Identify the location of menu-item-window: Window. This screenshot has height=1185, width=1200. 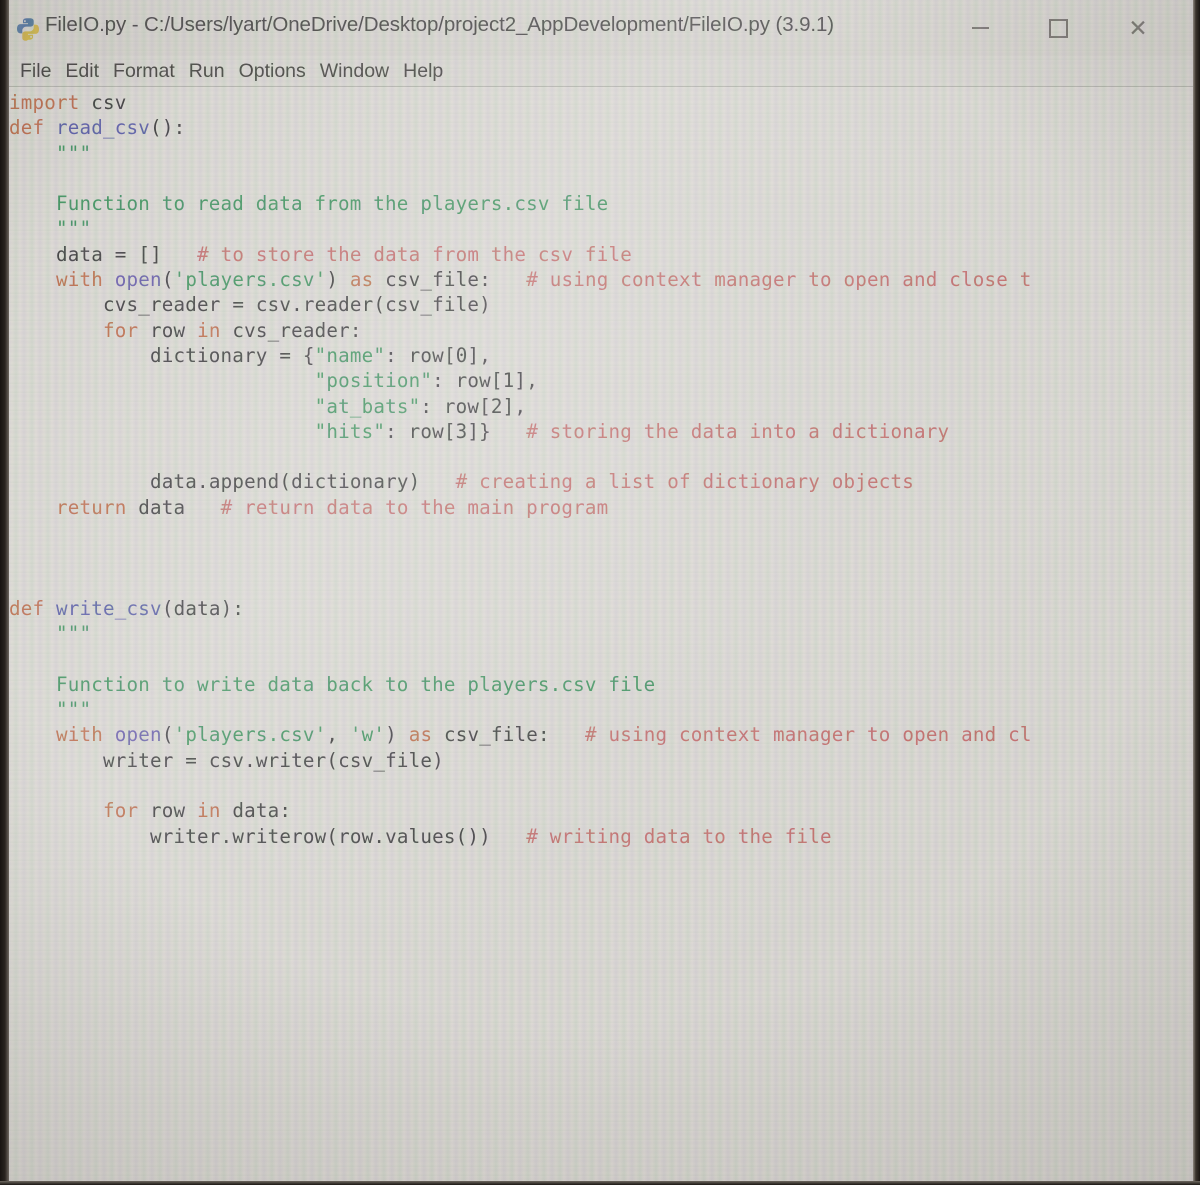
(354, 71).